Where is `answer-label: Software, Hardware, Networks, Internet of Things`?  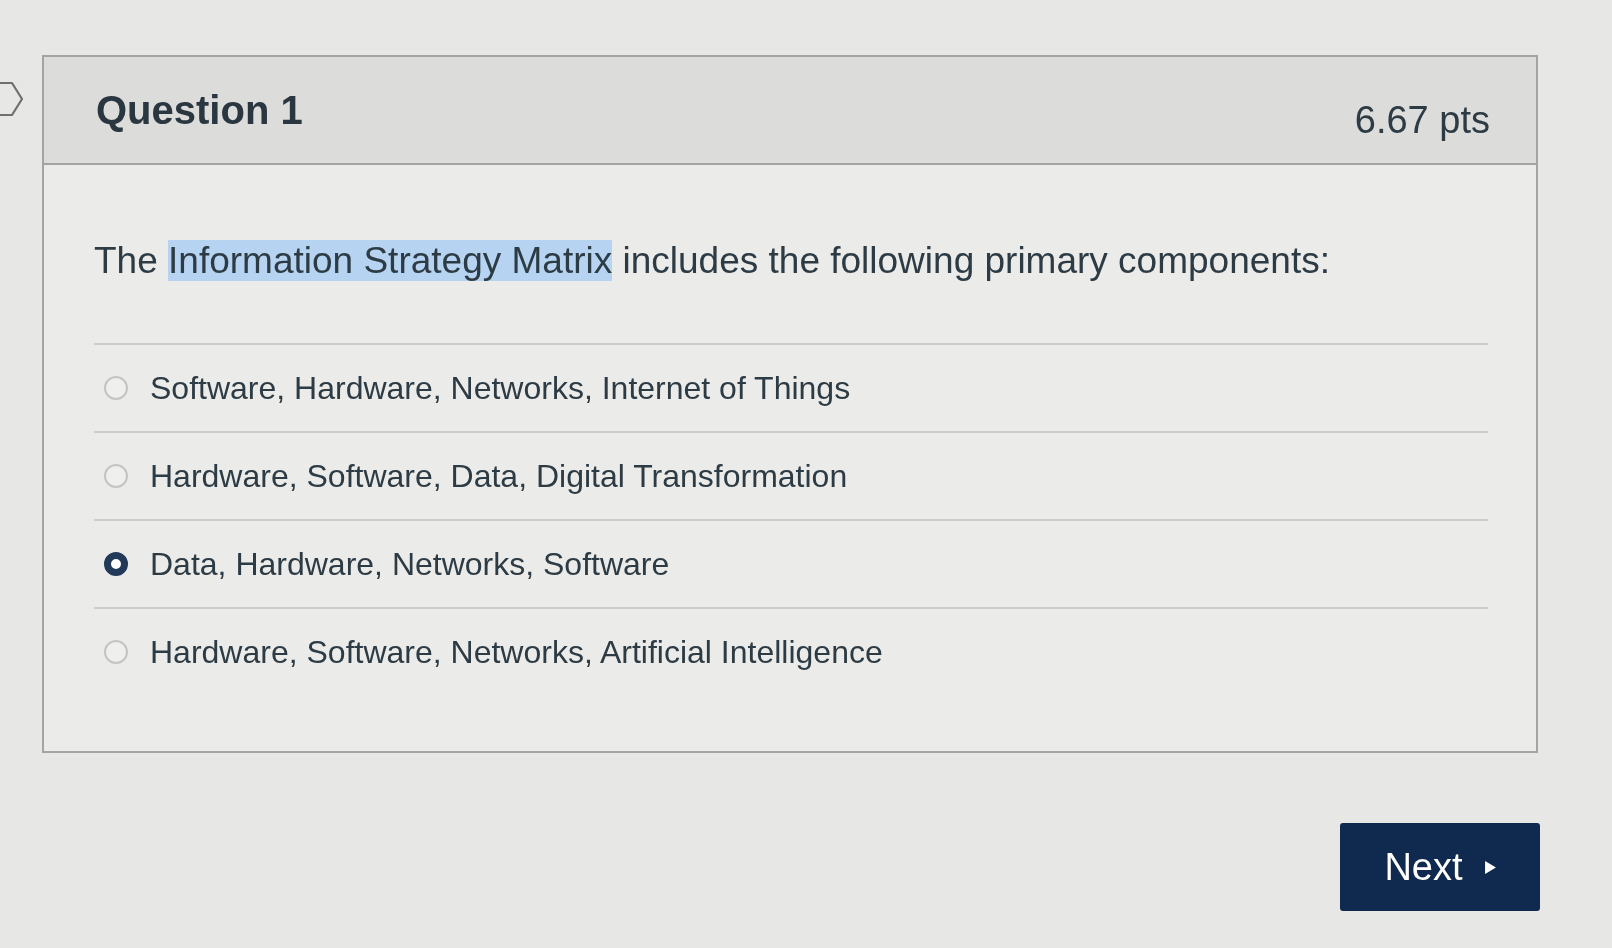
answer-label: Software, Hardware, Networks, Internet of Things is located at coordinates (500, 388).